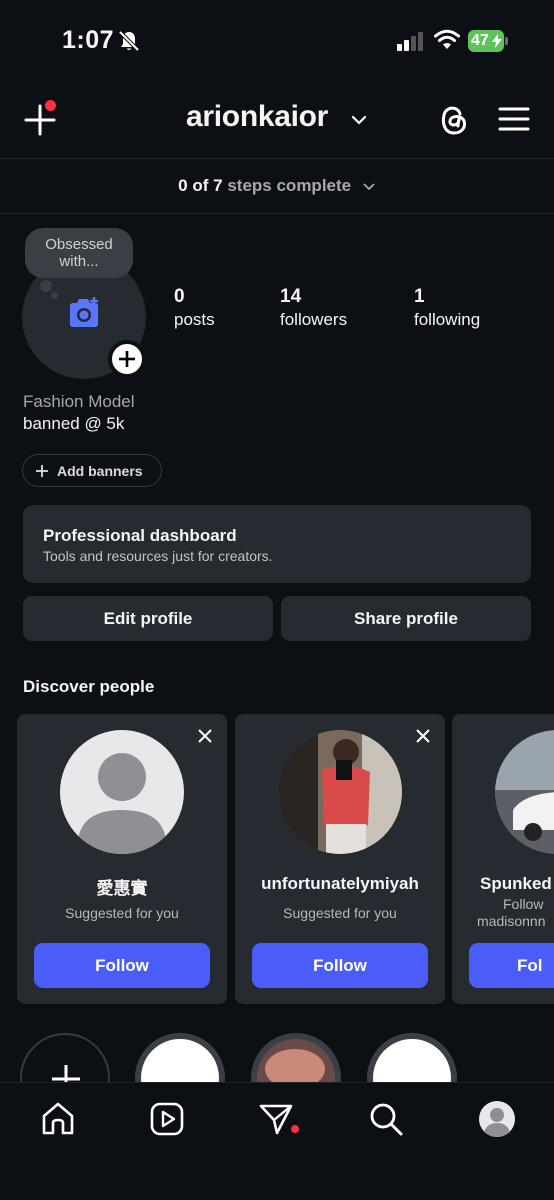 This screenshot has width=554, height=1200. Describe the element at coordinates (419, 296) in the screenshot. I see `stat-value: 1` at that location.